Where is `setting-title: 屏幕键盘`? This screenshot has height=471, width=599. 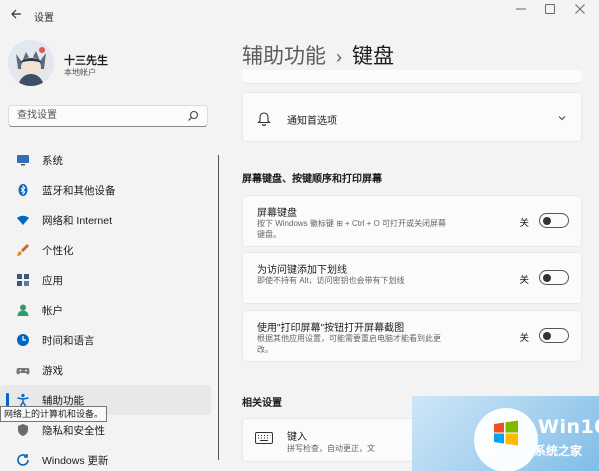
setting-title: 屏幕键盘 is located at coordinates (277, 213).